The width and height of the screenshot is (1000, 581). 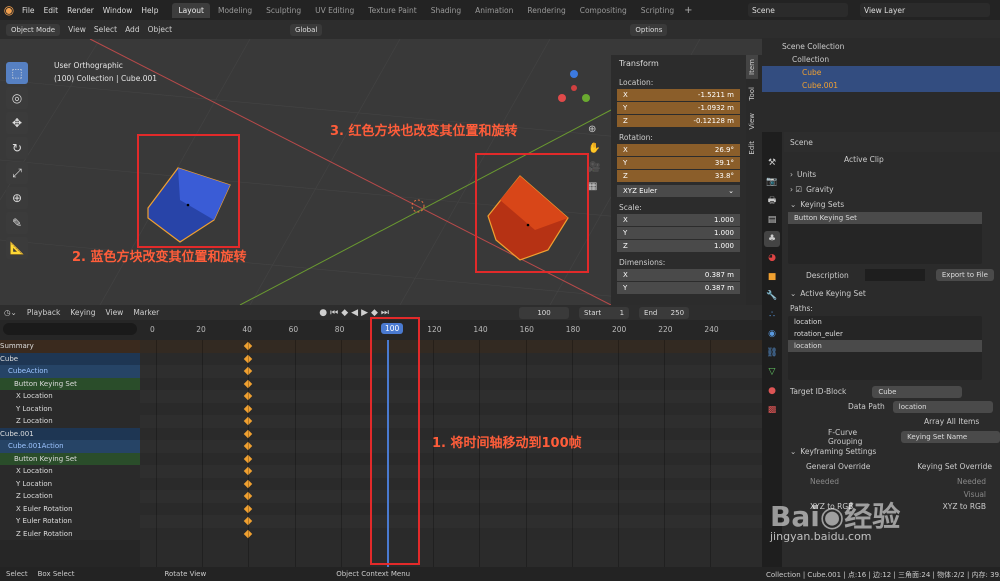 I want to click on scale-field-z: Z 1.000, so click(x=678, y=246).